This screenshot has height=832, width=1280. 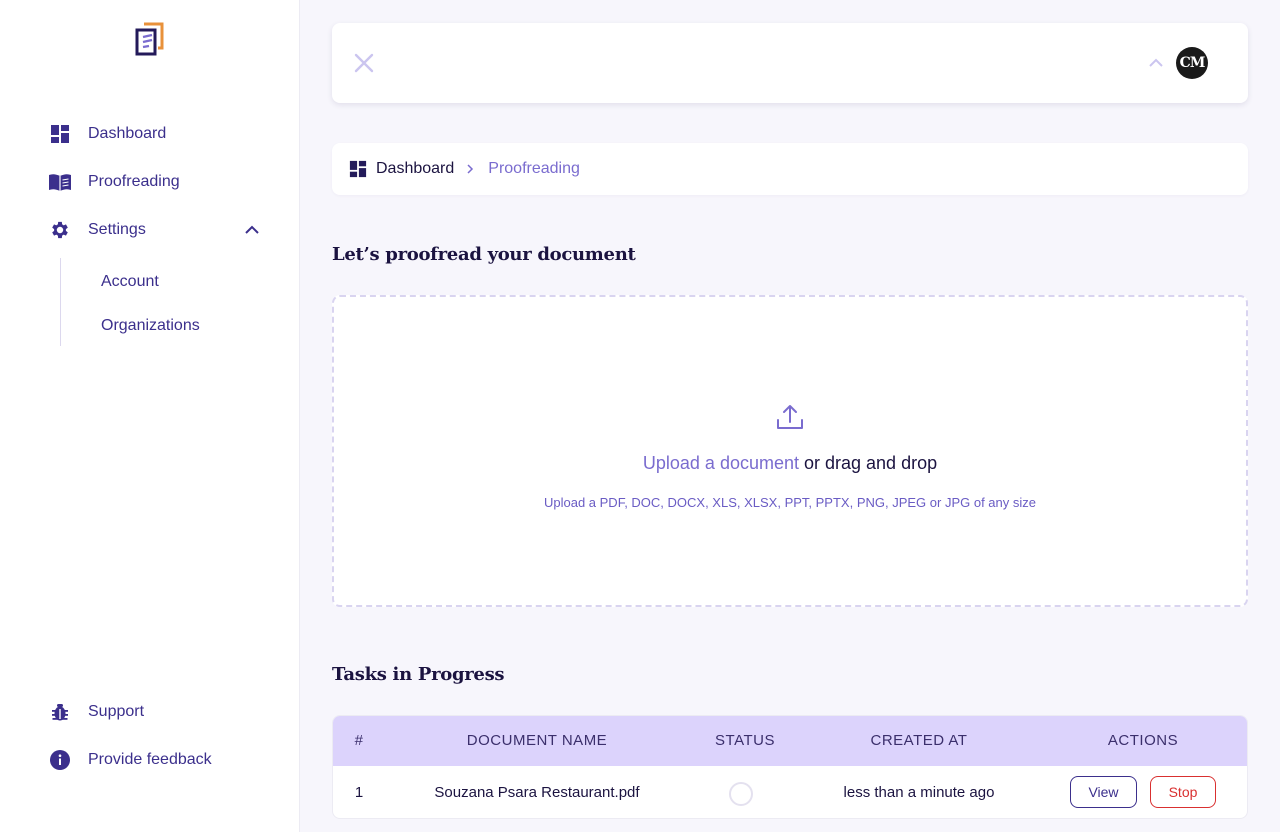 I want to click on row-created-at: less than a minute ago, so click(x=919, y=792).